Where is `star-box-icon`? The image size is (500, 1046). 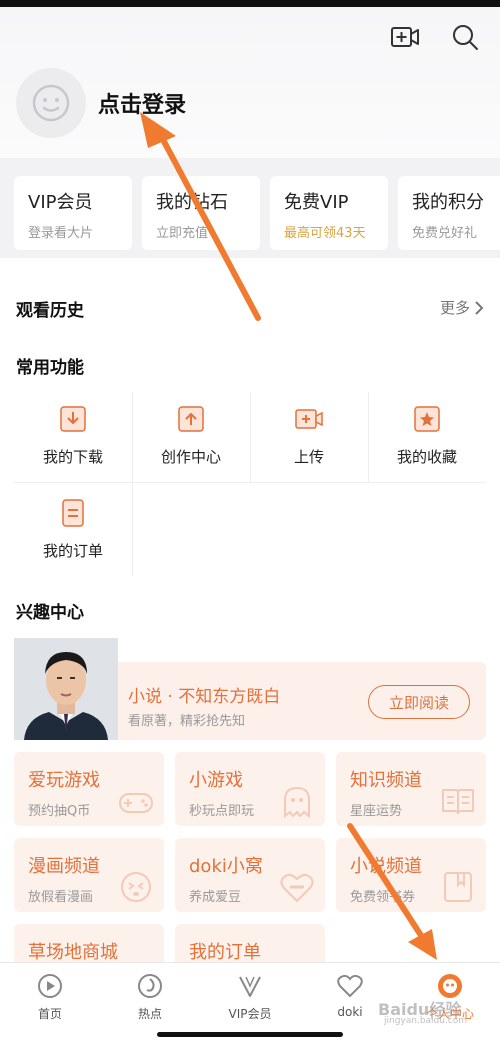 star-box-icon is located at coordinates (427, 419).